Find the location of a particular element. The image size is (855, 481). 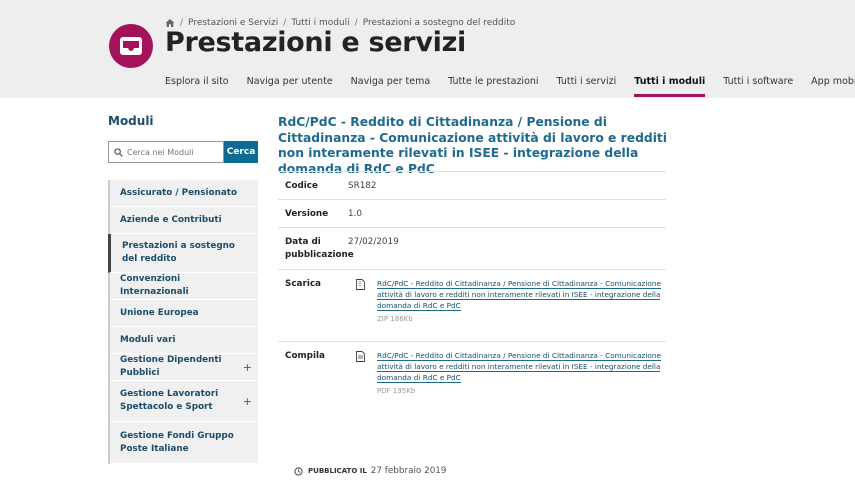

file-meta: PDF 195Kb is located at coordinates (396, 391).